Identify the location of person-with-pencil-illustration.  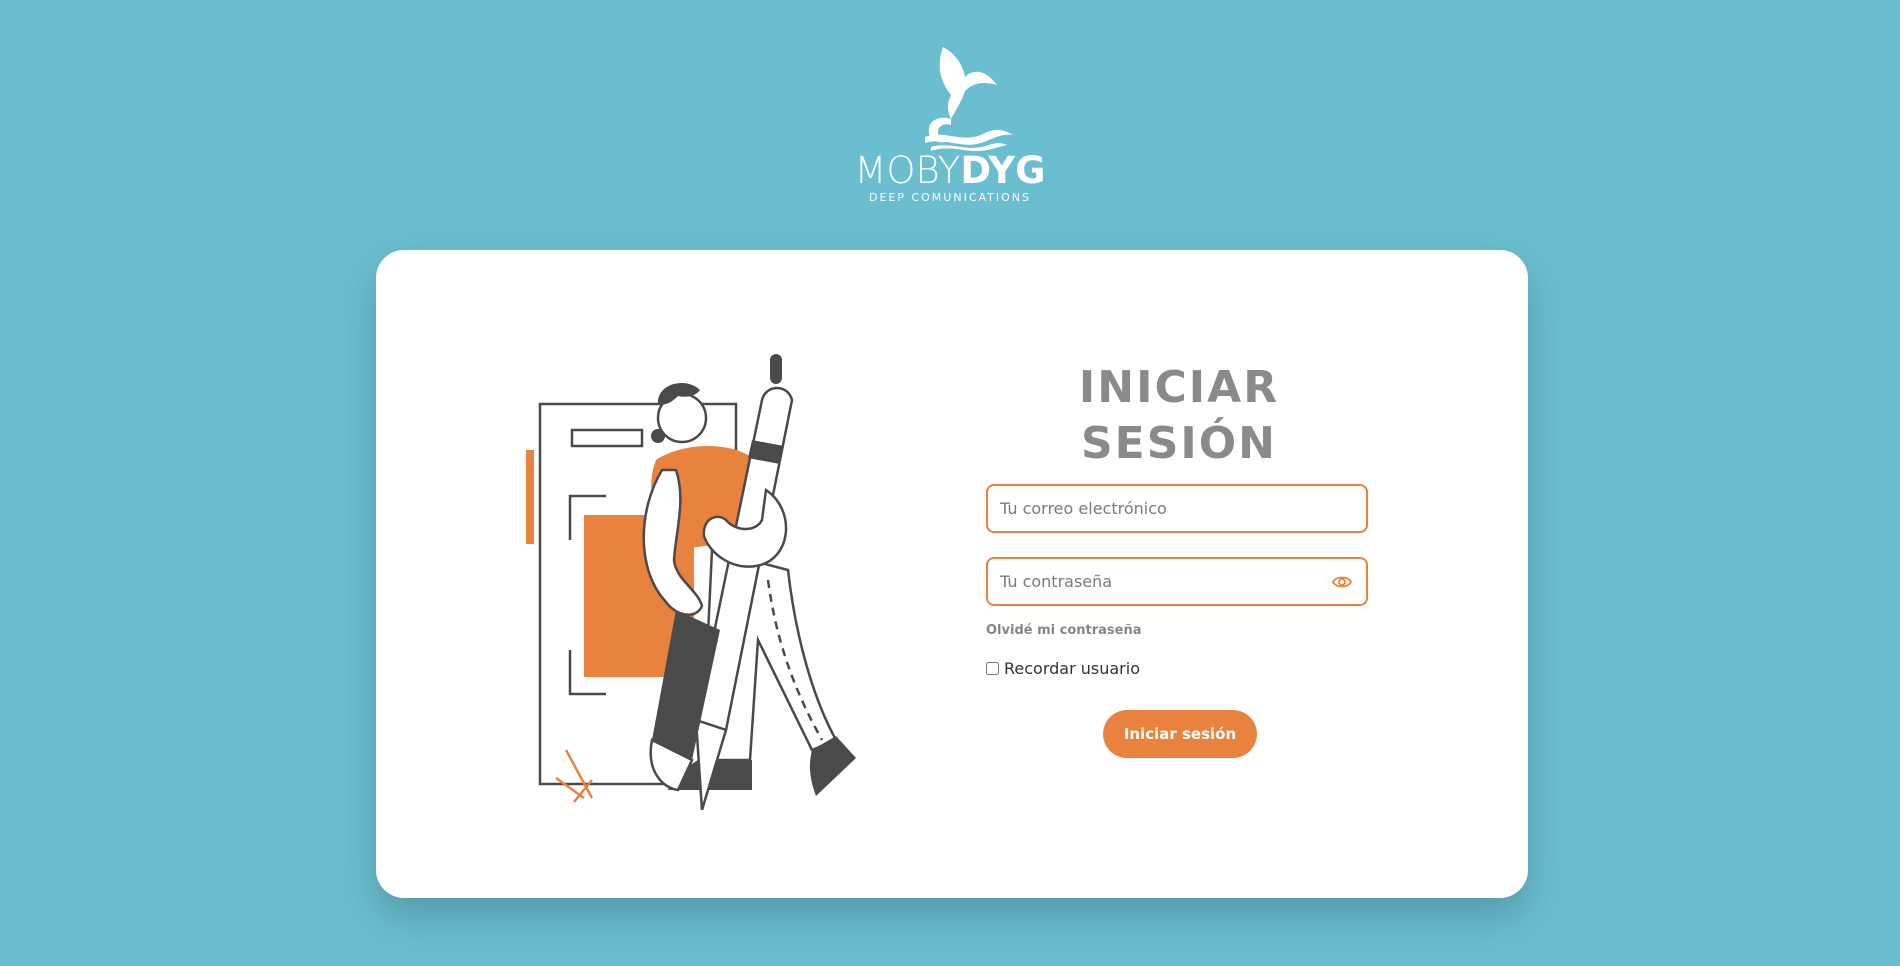
(691, 582).